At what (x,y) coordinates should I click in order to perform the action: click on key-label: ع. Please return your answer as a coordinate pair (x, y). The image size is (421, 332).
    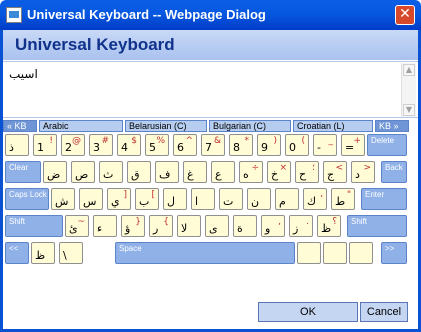
    Looking at the image, I should click on (218, 174).